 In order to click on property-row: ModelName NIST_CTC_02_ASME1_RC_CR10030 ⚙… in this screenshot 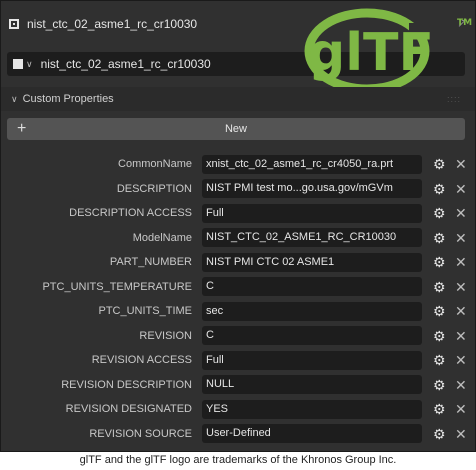, I will do `click(238, 238)`.